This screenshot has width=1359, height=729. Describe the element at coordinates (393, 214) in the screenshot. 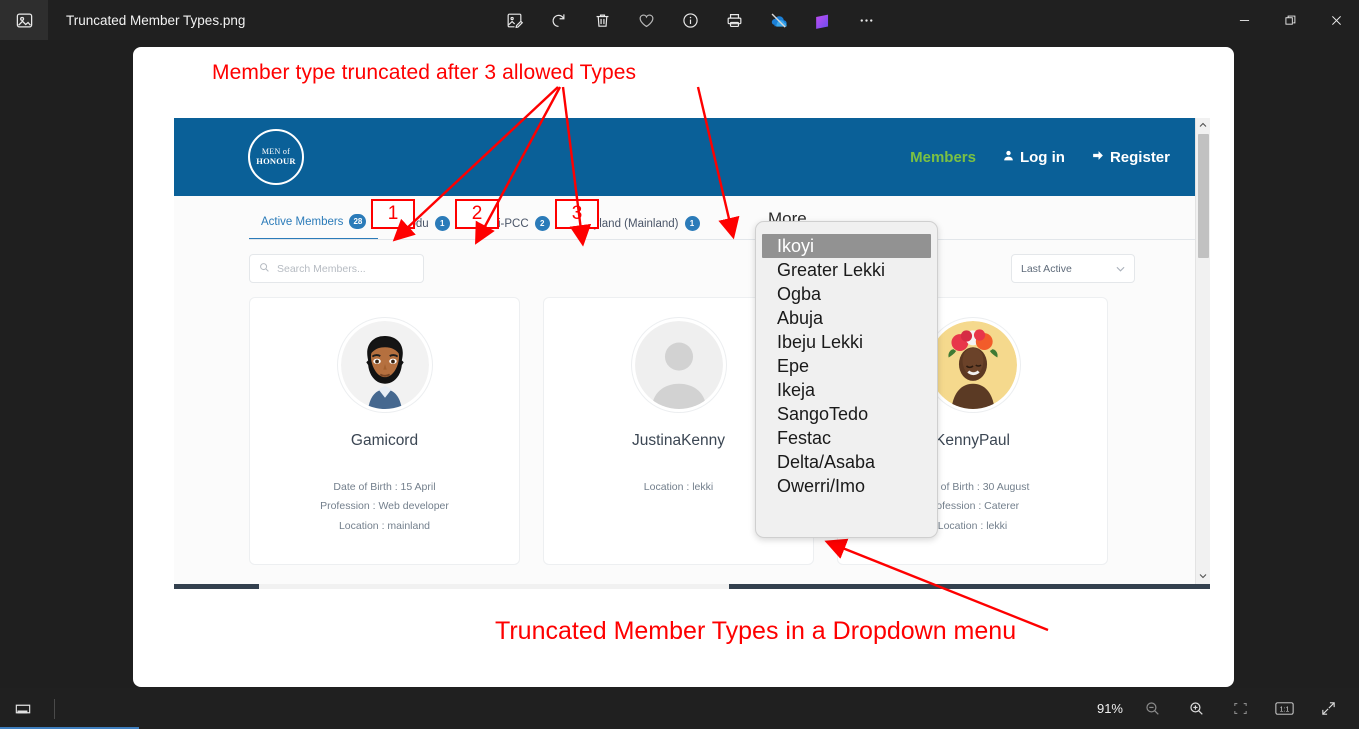

I see `annotation-box-1: 1` at that location.